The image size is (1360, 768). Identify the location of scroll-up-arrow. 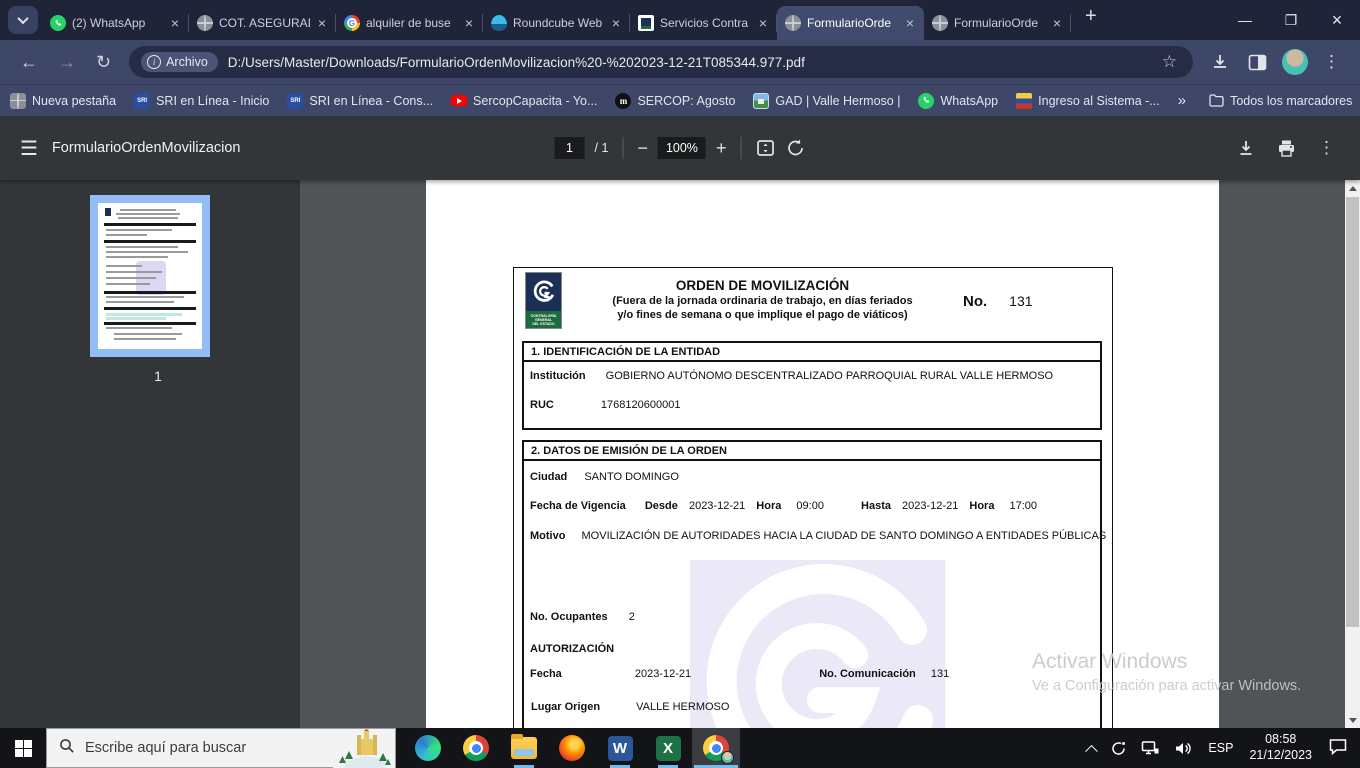
(1352, 188).